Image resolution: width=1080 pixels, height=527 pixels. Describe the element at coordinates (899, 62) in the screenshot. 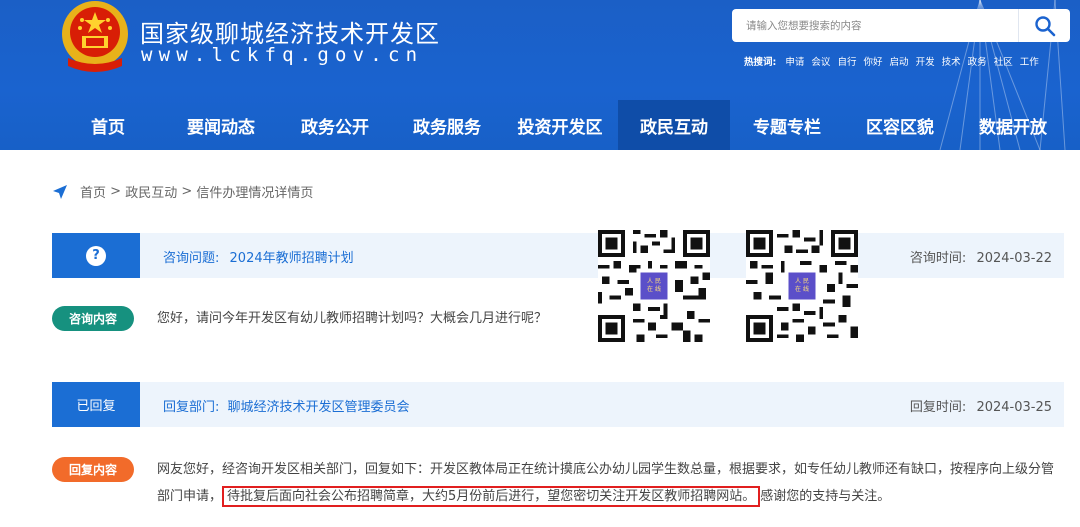

I see `hot-keyword: 启动` at that location.